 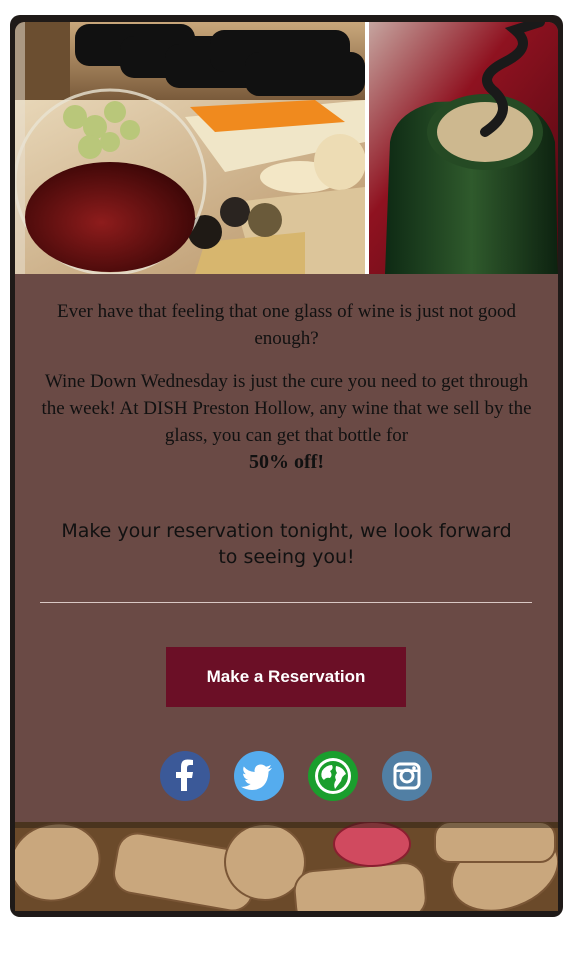 What do you see at coordinates (407, 776) in the screenshot?
I see `instagram-icon` at bounding box center [407, 776].